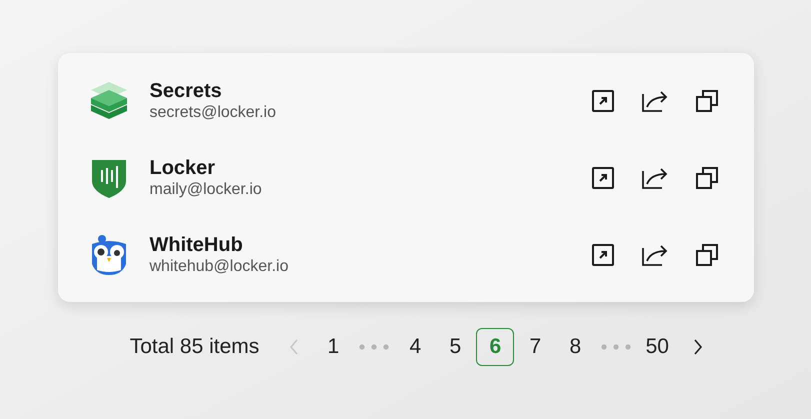  Describe the element at coordinates (214, 112) in the screenshot. I see `account-email: secrets@locker.io` at that location.